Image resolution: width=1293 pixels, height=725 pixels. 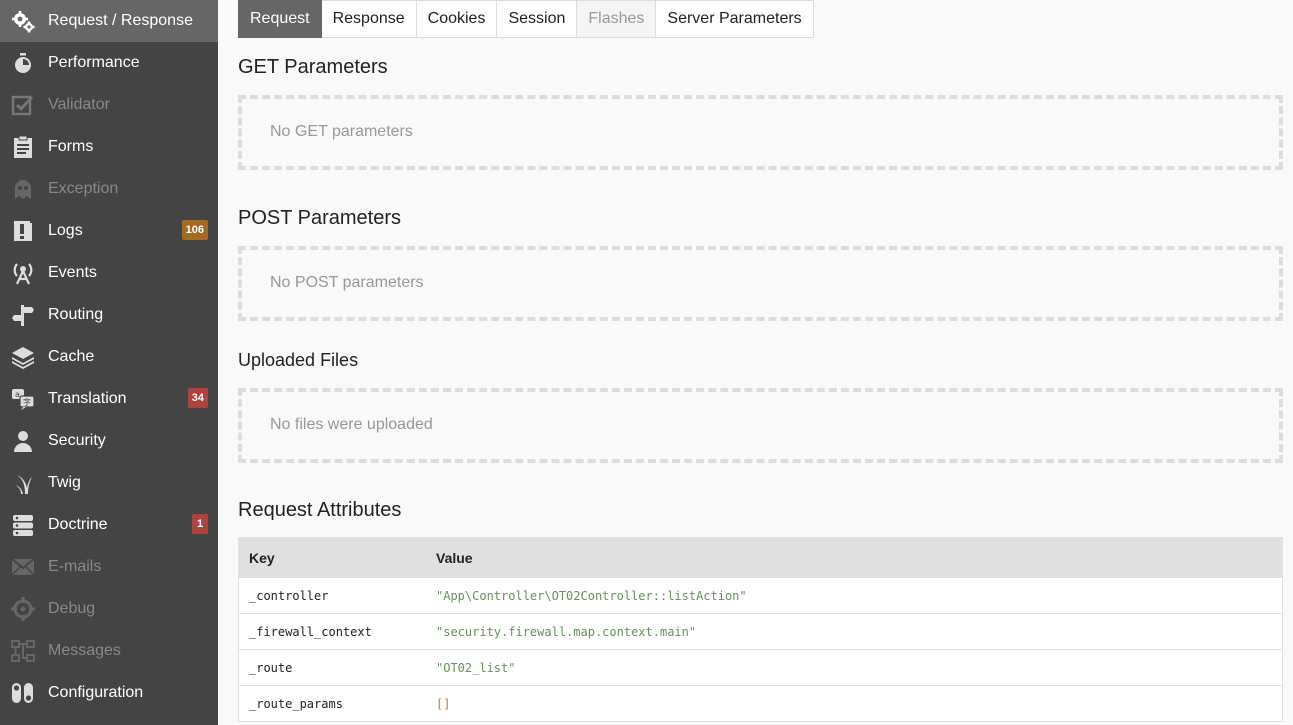 What do you see at coordinates (23, 231) in the screenshot?
I see `exclamation-icon` at bounding box center [23, 231].